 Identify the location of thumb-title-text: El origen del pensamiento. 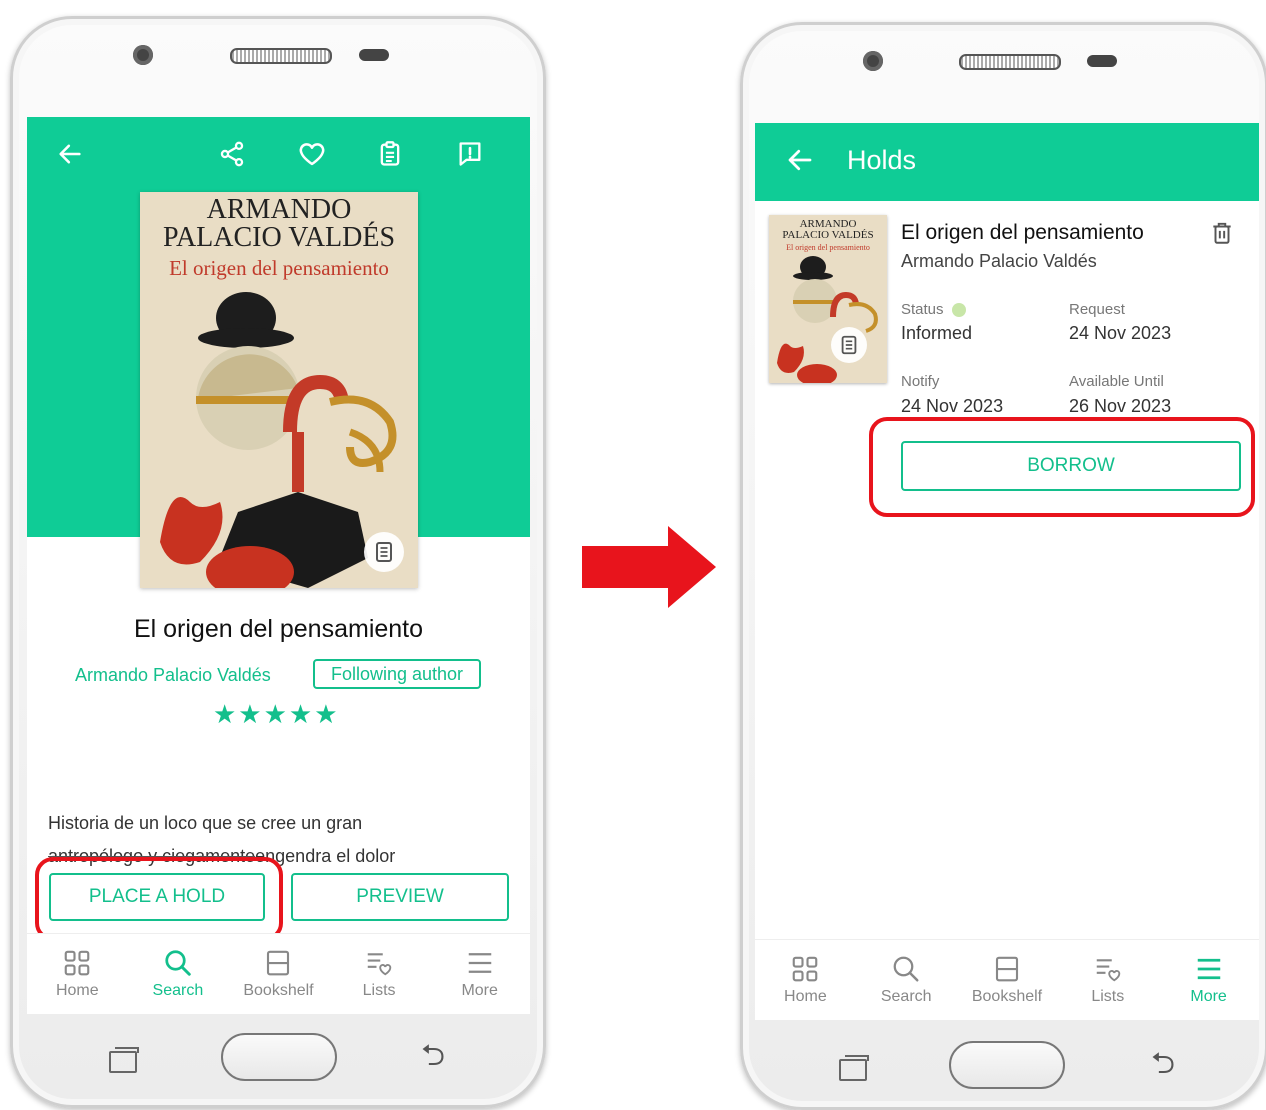
(828, 247).